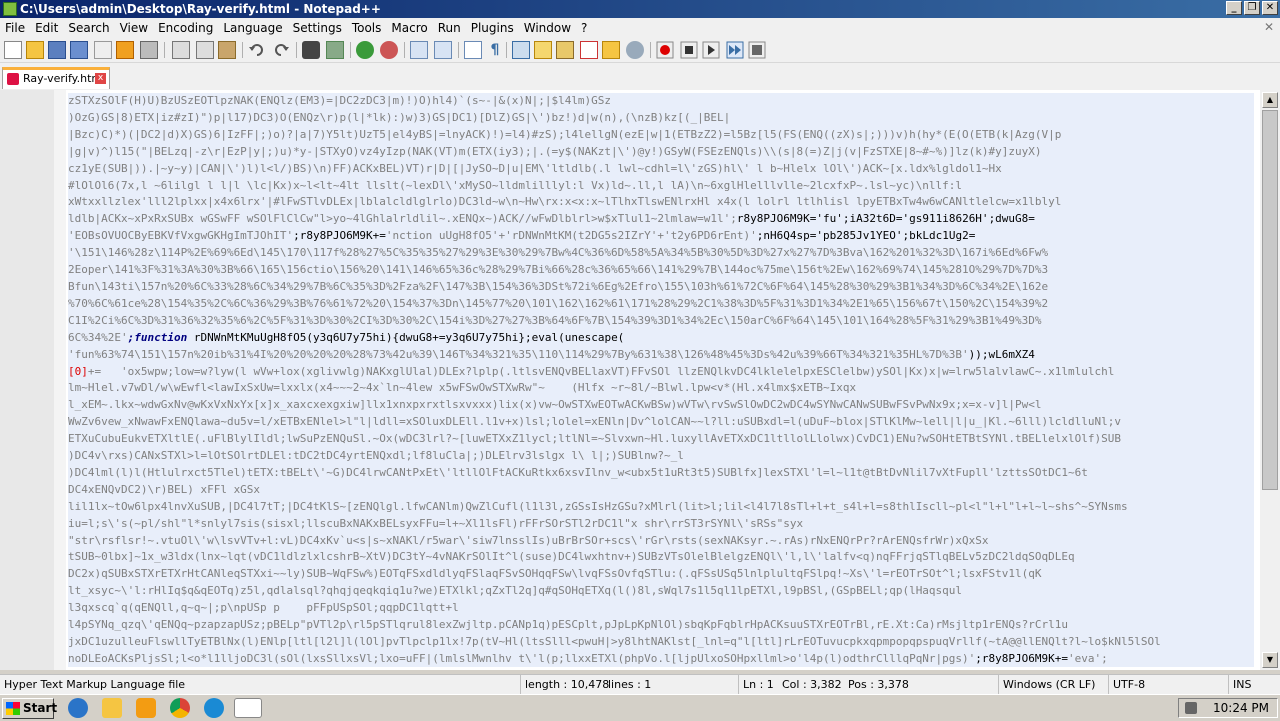  Describe the element at coordinates (46, 28) in the screenshot. I see `menu-edit: Edit` at that location.